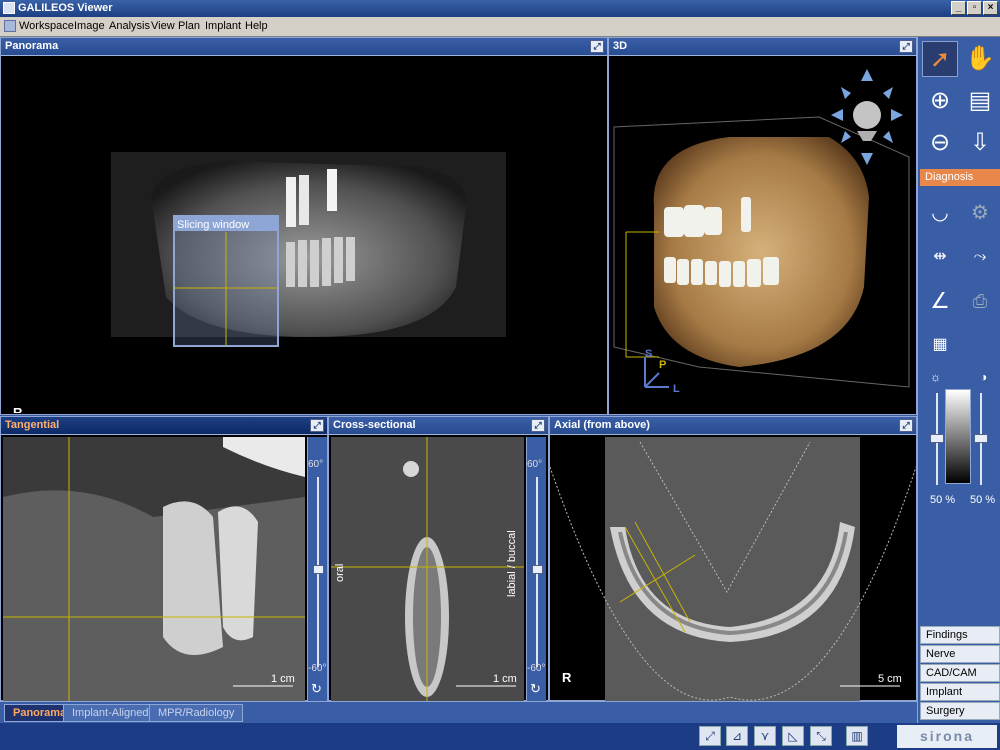 This screenshot has width=1000, height=750. Describe the element at coordinates (947, 736) in the screenshot. I see `sirona-logo: sirona` at that location.